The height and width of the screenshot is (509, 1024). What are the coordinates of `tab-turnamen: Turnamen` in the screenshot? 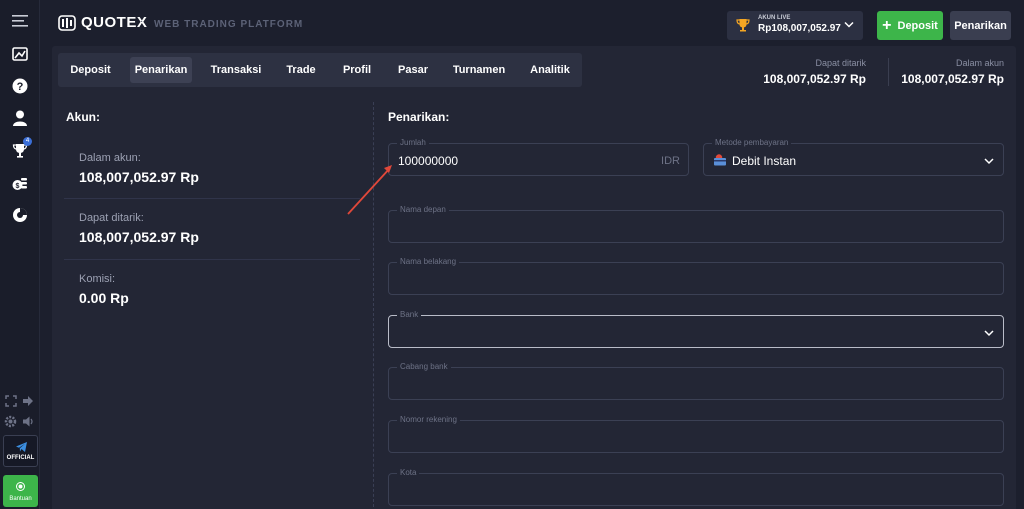 It's located at (479, 70).